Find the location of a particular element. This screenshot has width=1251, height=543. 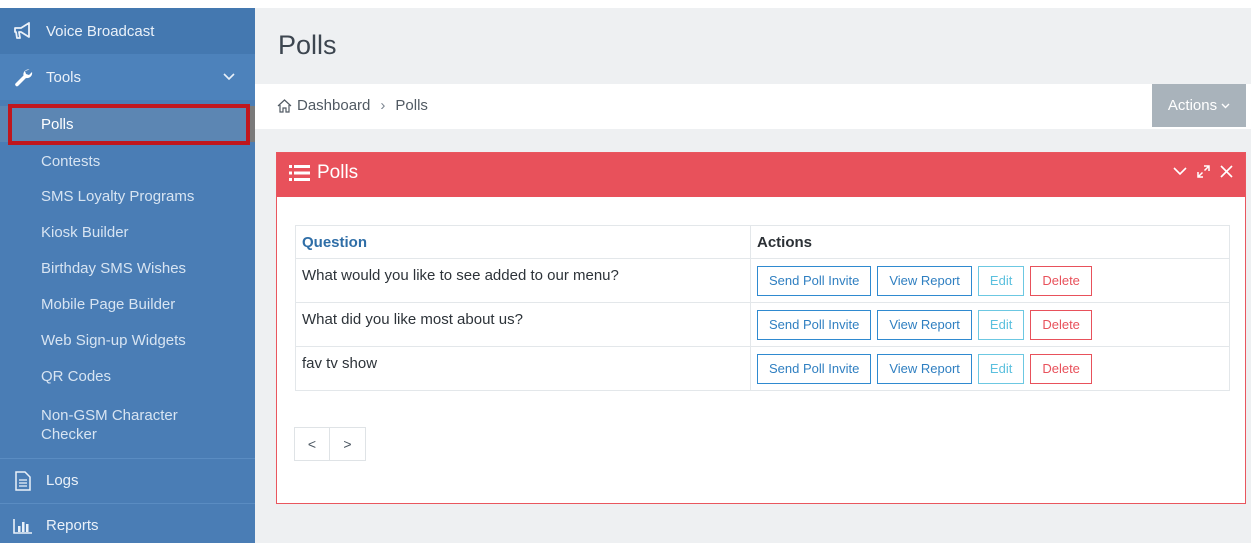

breadcrumb-current: Polls is located at coordinates (411, 105).